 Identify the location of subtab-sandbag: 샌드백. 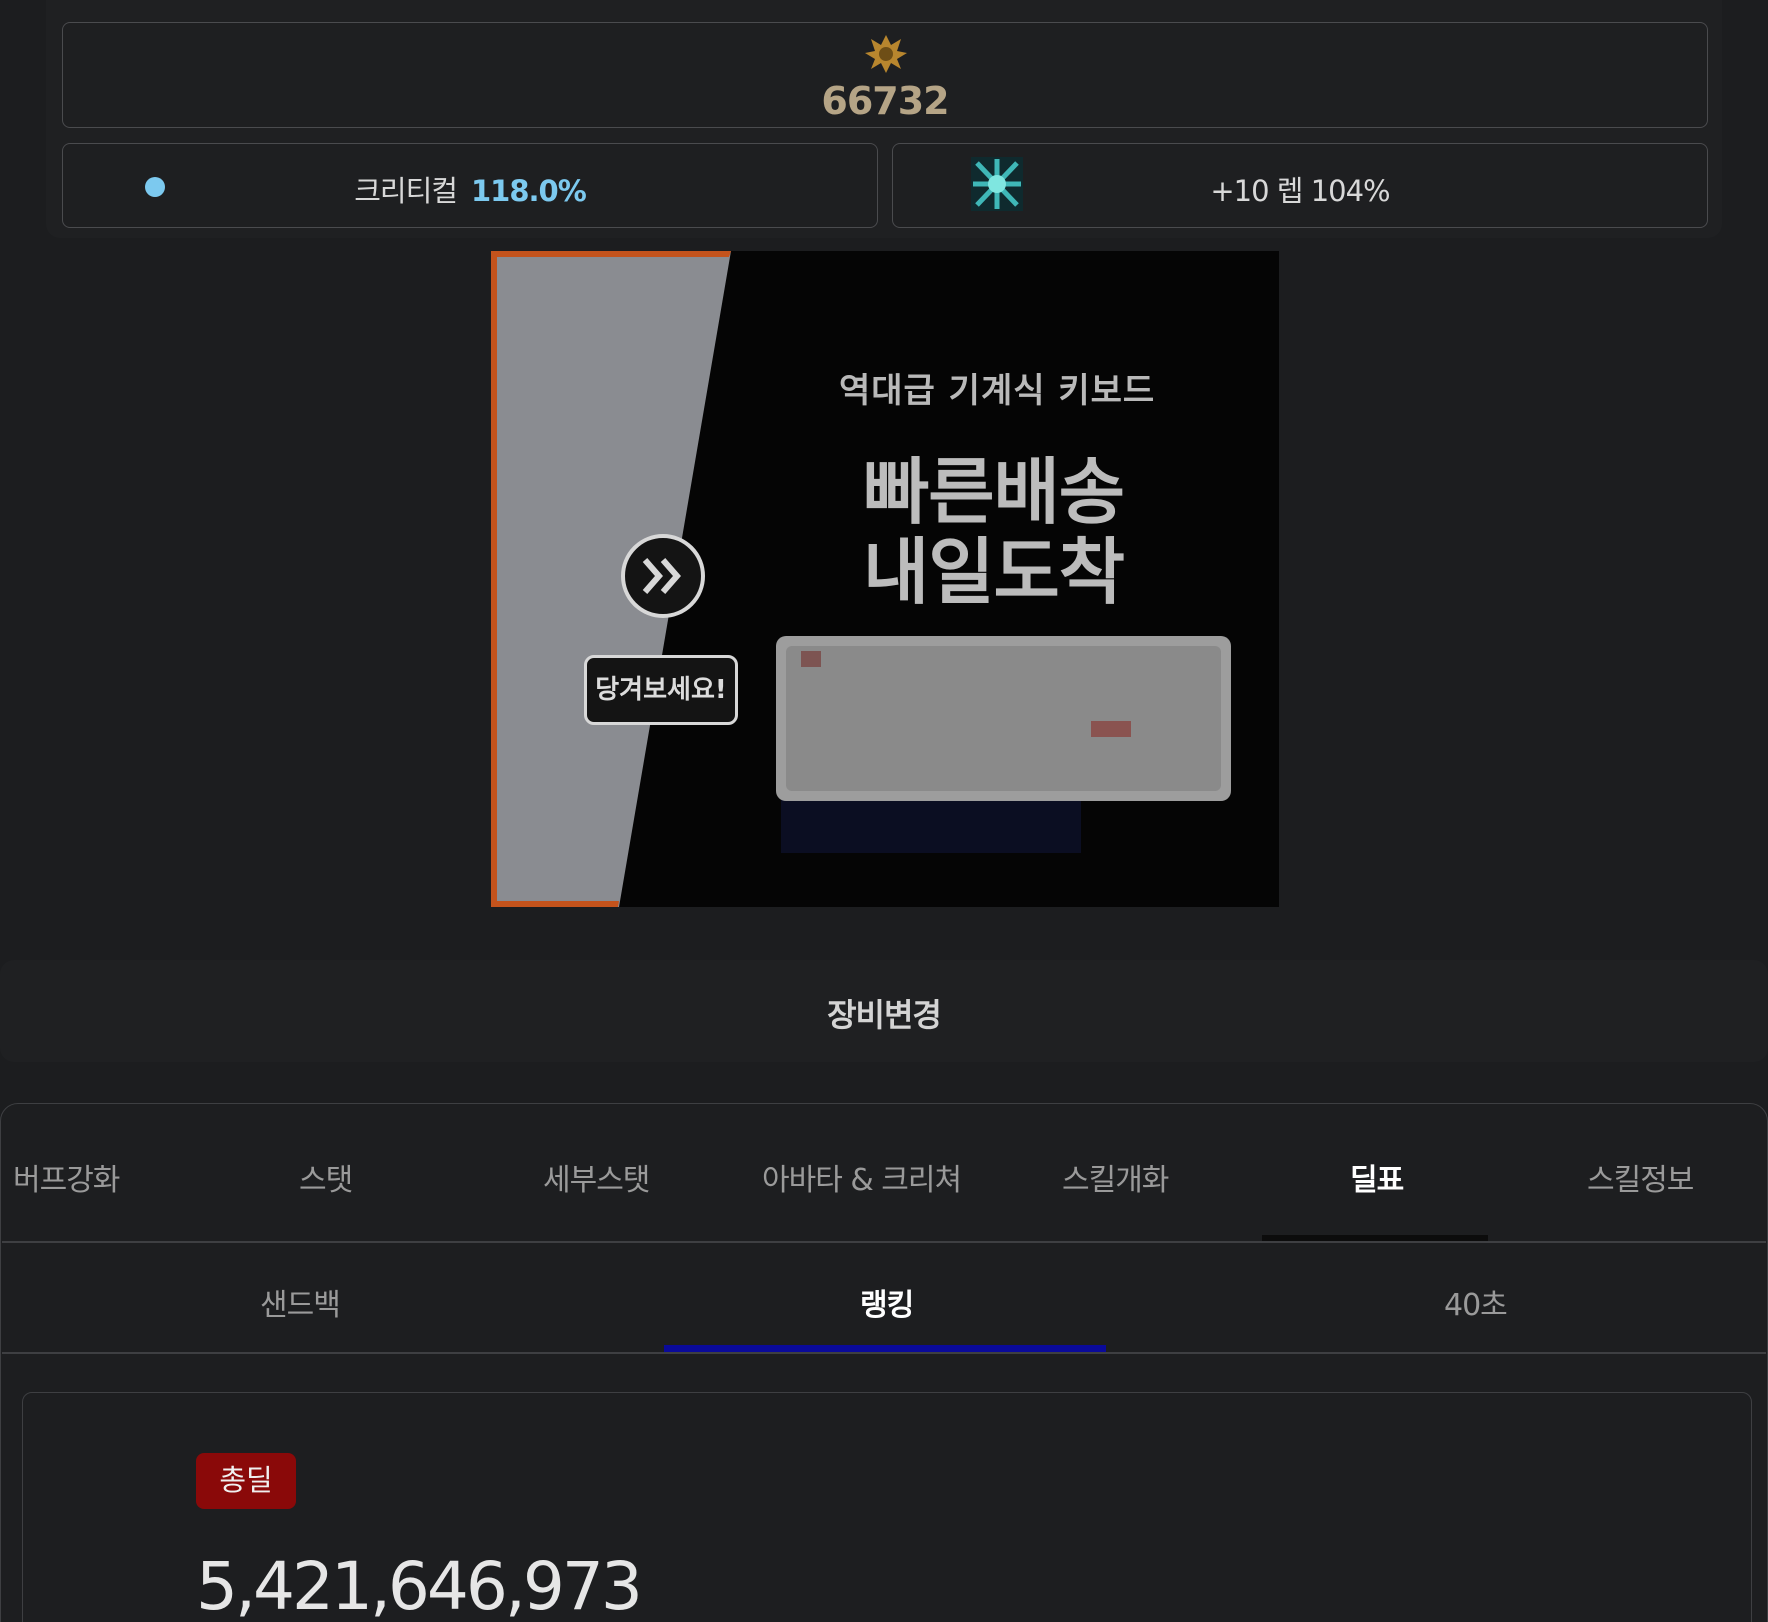
(300, 1302).